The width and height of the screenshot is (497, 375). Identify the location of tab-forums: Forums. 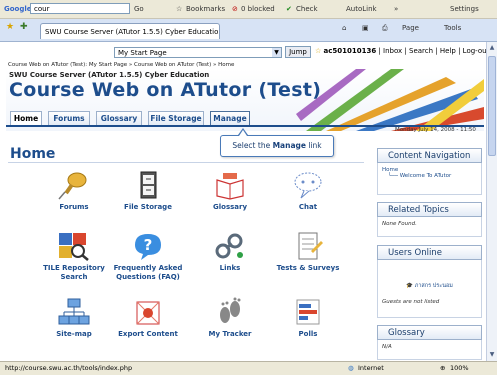
(69, 118).